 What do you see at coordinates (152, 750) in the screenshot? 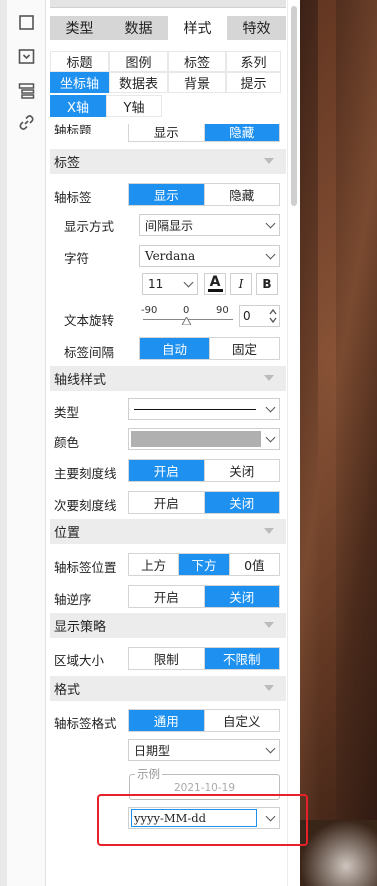
I see `format-type-value: 日期型` at bounding box center [152, 750].